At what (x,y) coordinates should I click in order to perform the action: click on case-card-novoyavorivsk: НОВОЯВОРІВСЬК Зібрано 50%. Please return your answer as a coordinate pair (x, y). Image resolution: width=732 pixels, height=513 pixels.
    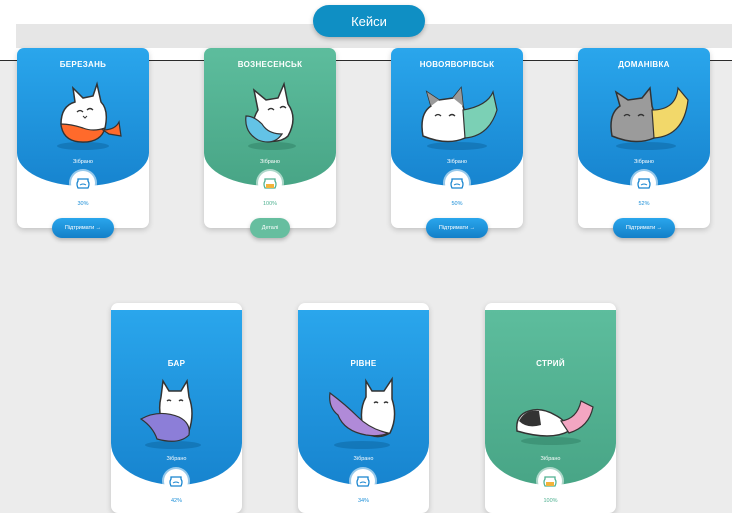
    Looking at the image, I should click on (457, 138).